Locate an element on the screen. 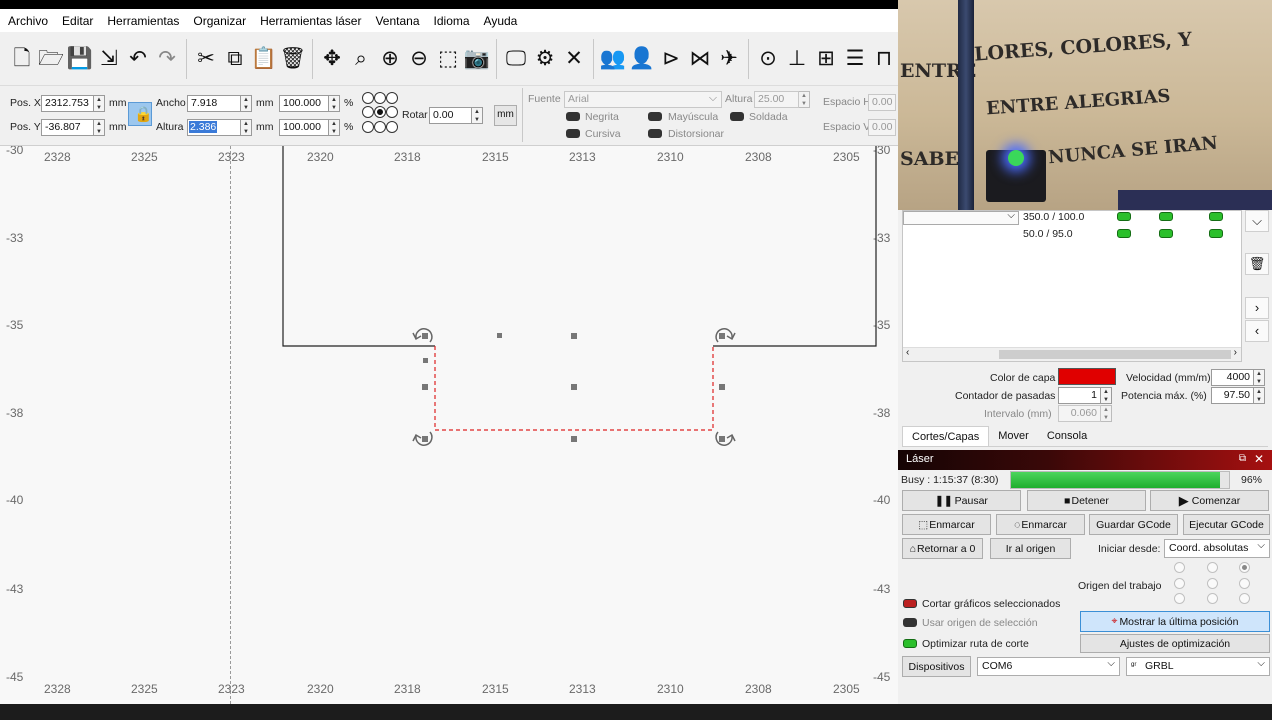  arrange-icon: ☰ is located at coordinates (855, 59).